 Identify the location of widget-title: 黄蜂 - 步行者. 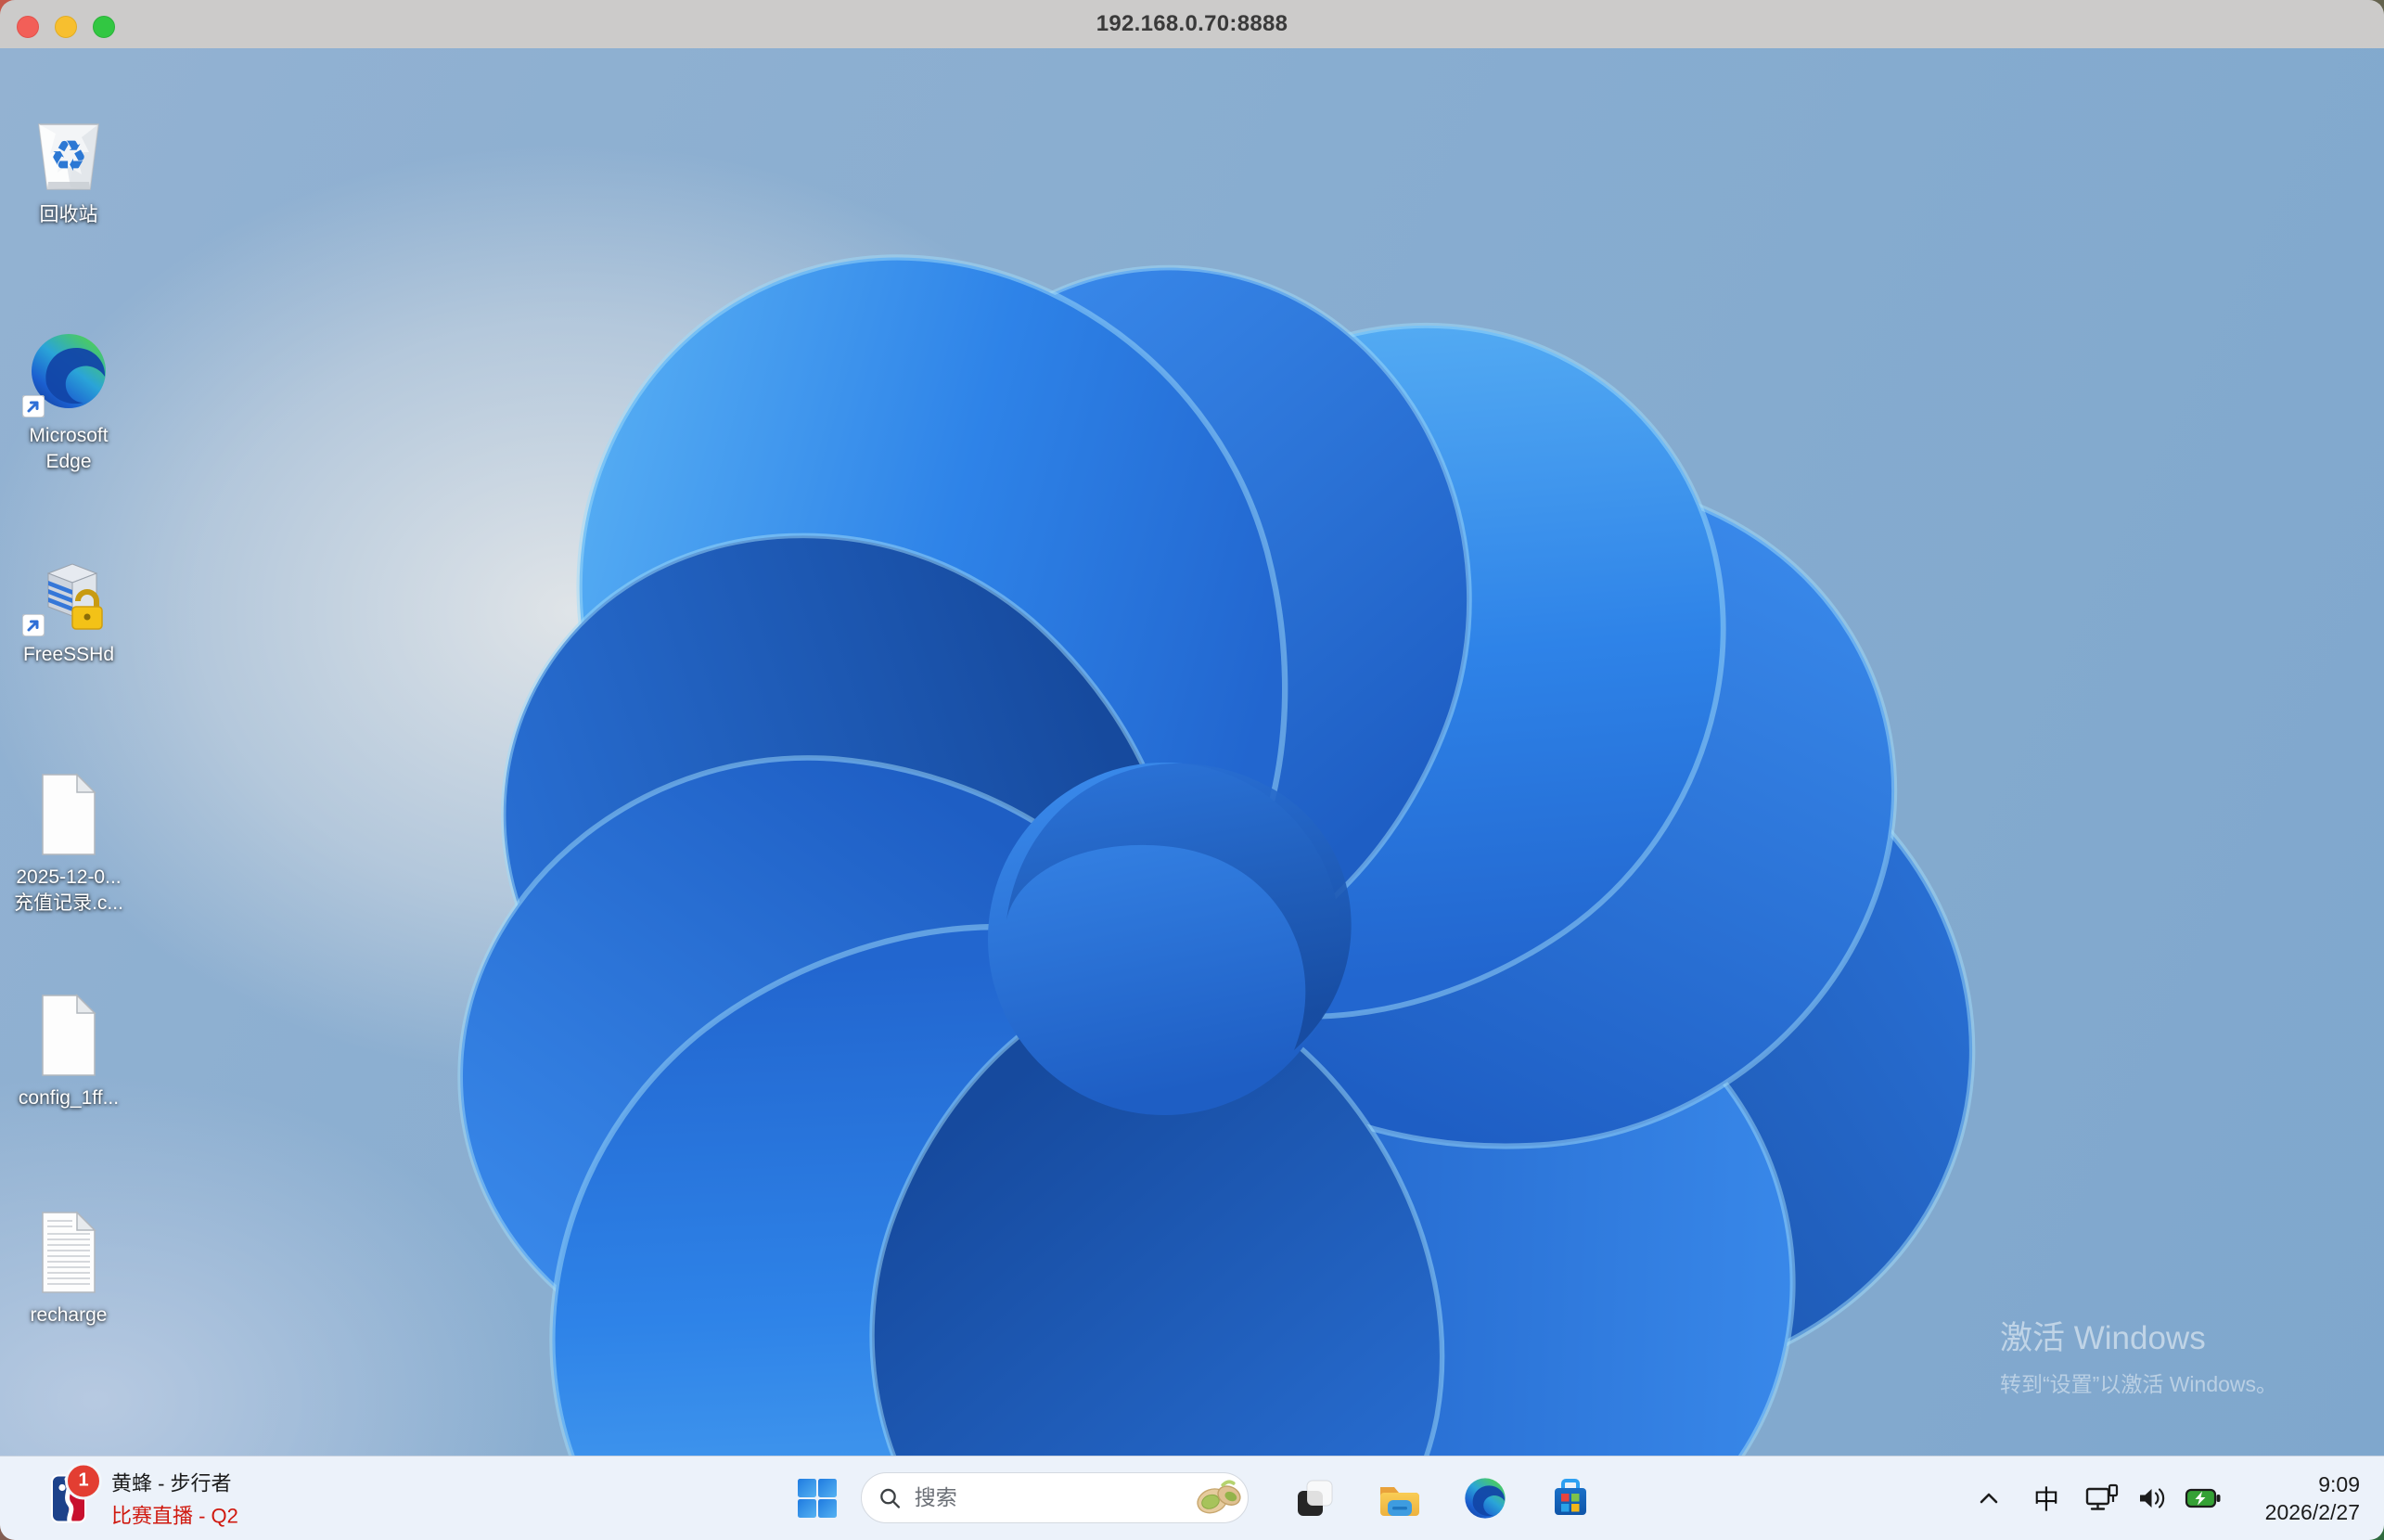
(171, 1483).